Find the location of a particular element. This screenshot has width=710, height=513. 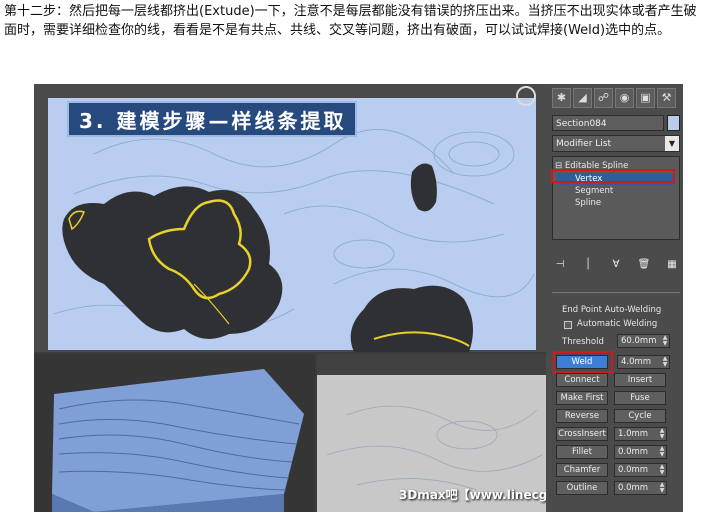

perspective-viewport is located at coordinates (174, 433).